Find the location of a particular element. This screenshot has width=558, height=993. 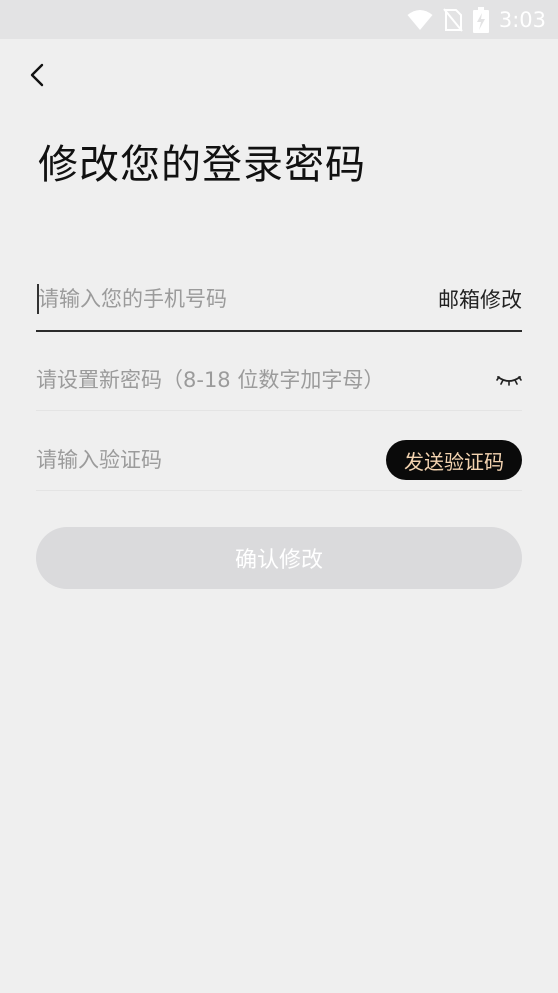

status-time: 3:03 is located at coordinates (522, 20).